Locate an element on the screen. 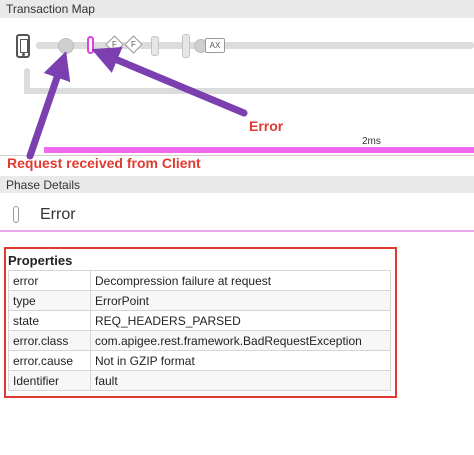 Image resolution: width=474 pixels, height=455 pixels. table-row: error Decompression failure at request is located at coordinates (199, 280).